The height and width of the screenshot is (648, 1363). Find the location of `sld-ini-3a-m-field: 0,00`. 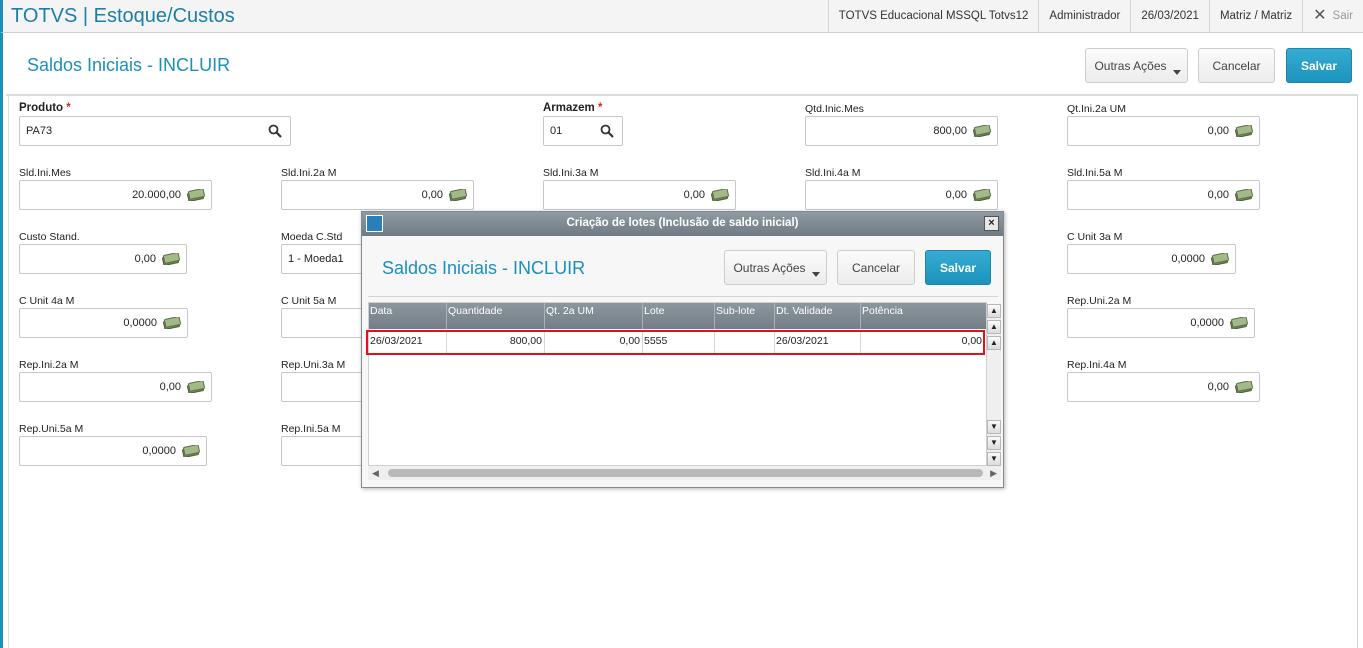

sld-ini-3a-m-field: 0,00 is located at coordinates (639, 195).